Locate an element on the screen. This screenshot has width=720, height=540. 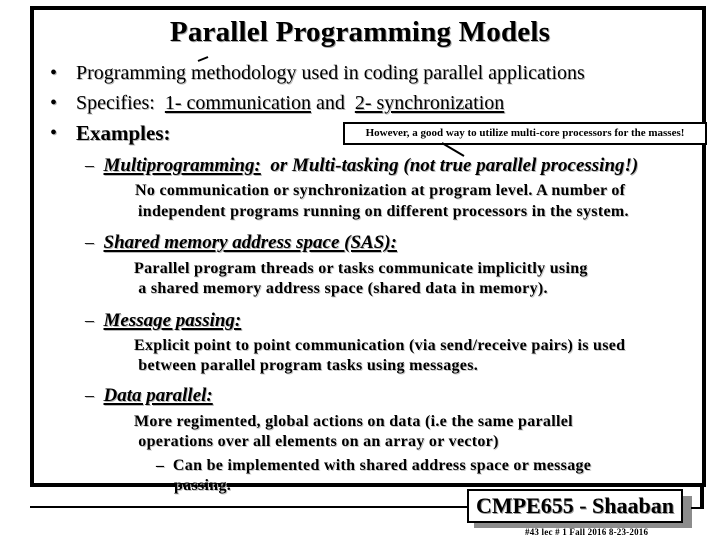
example-message-passing-heading: – Message passing: is located at coordinates (163, 321).